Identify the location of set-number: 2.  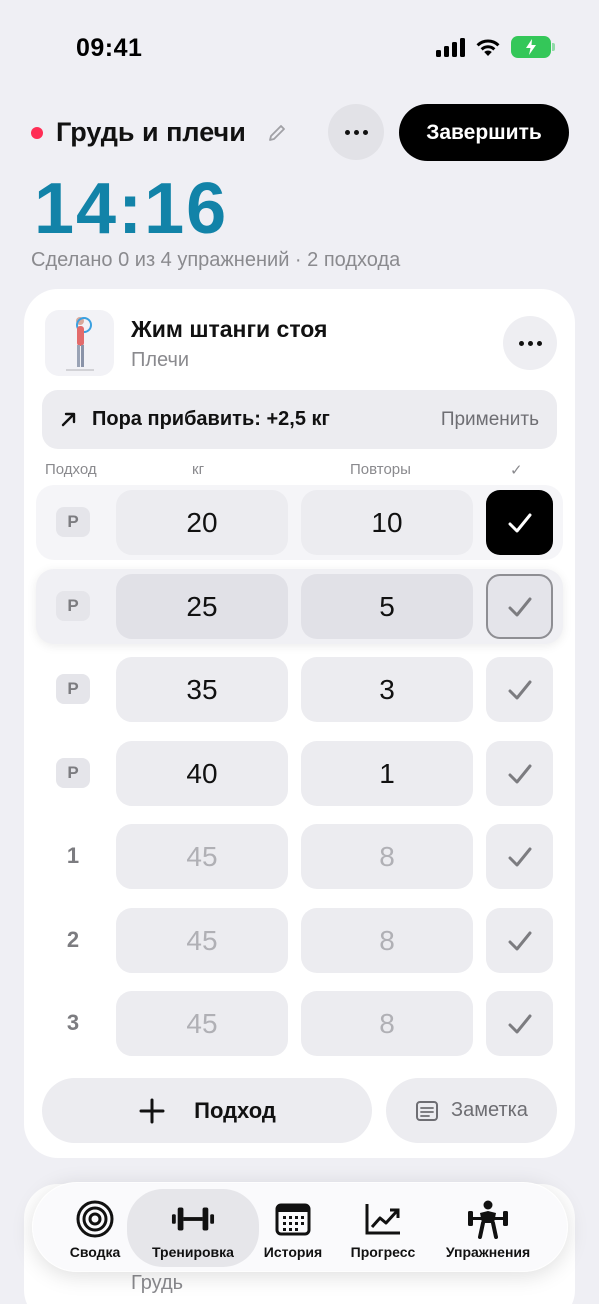
(73, 940).